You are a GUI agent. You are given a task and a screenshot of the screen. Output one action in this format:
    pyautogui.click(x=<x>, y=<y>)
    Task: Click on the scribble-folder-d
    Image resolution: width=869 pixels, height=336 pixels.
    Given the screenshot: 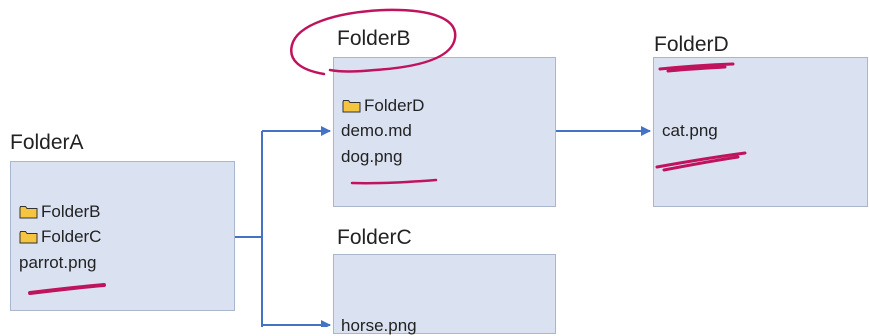 What is the action you would take?
    pyautogui.click(x=696, y=67)
    